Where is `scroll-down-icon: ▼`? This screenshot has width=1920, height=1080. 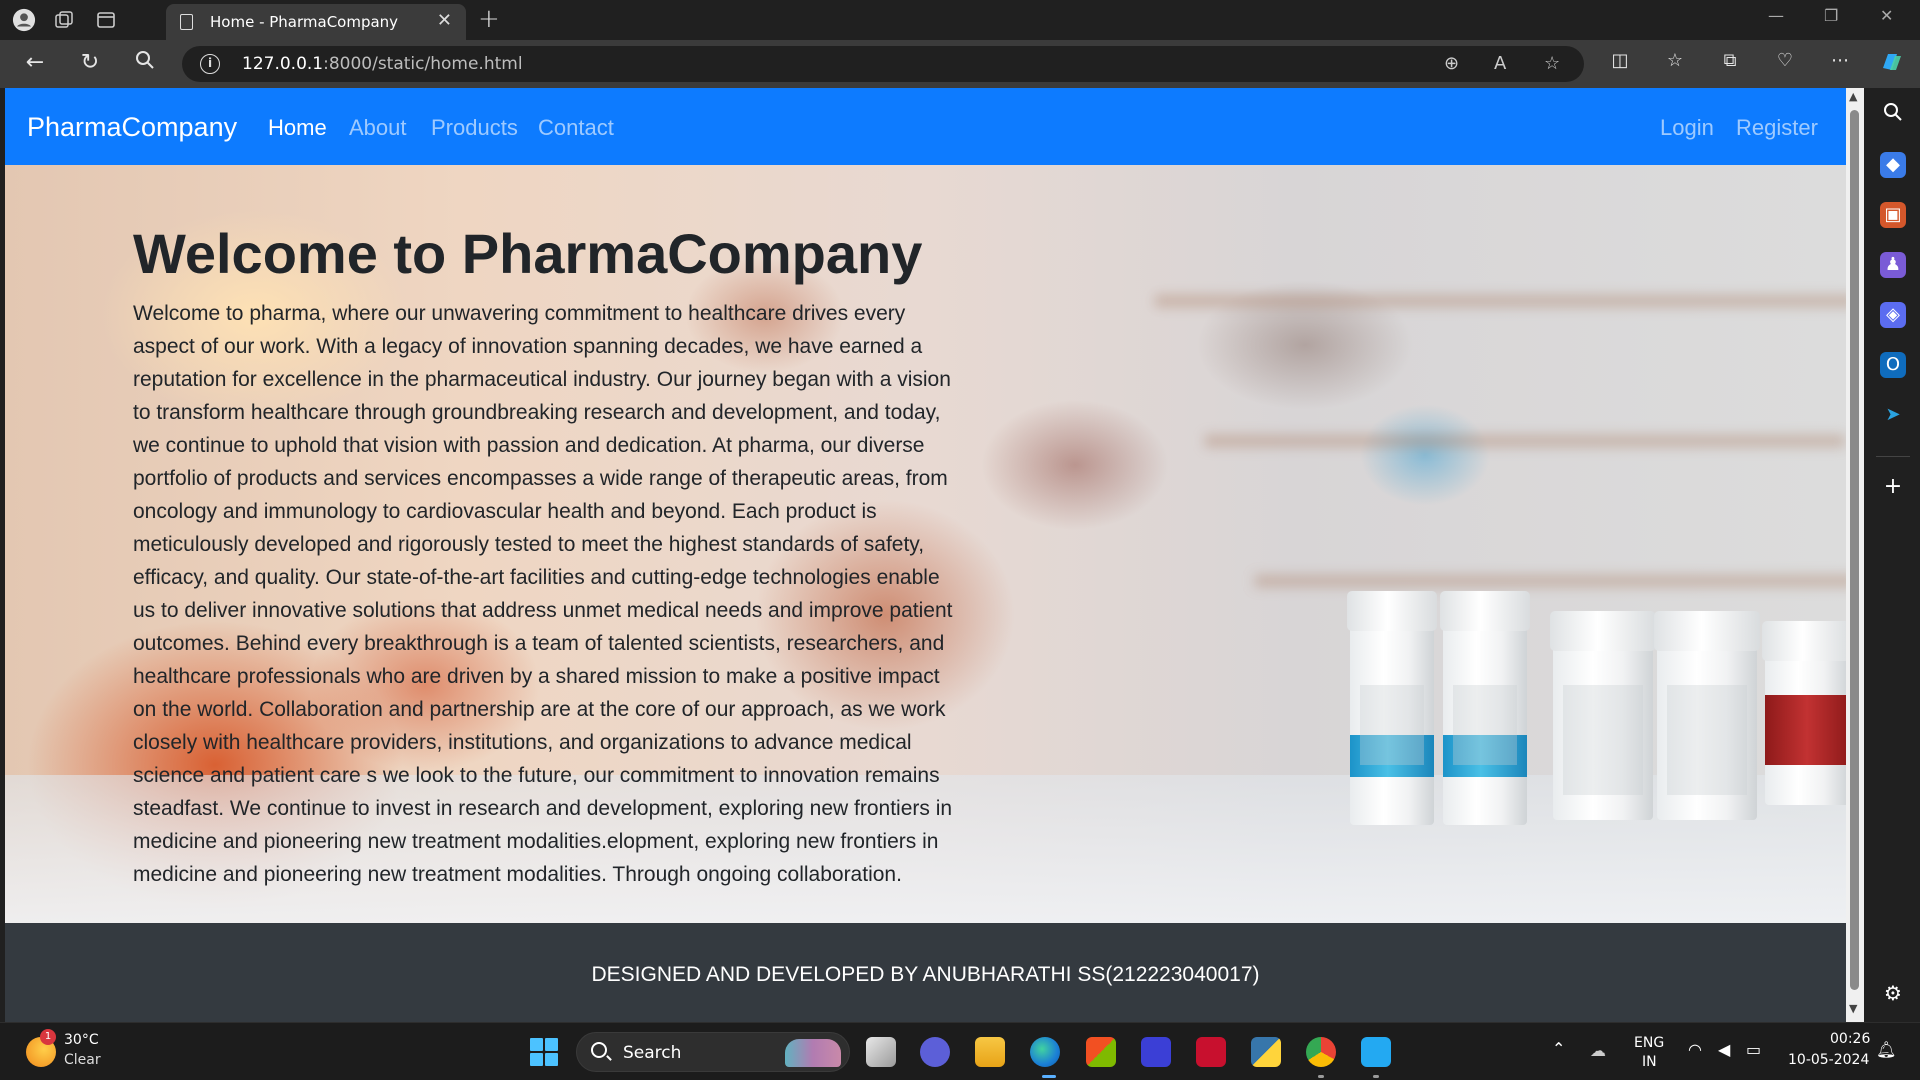
scroll-down-icon: ▼ is located at coordinates (1853, 1008).